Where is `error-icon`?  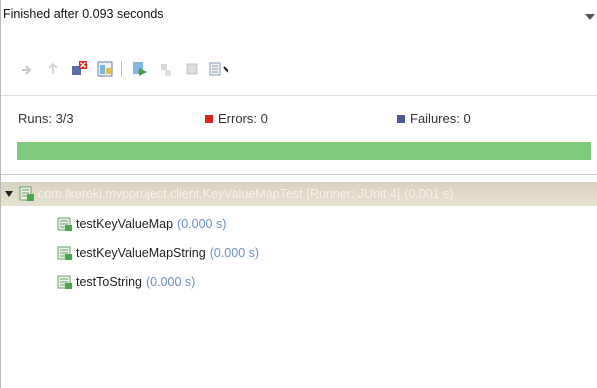
error-icon is located at coordinates (209, 118).